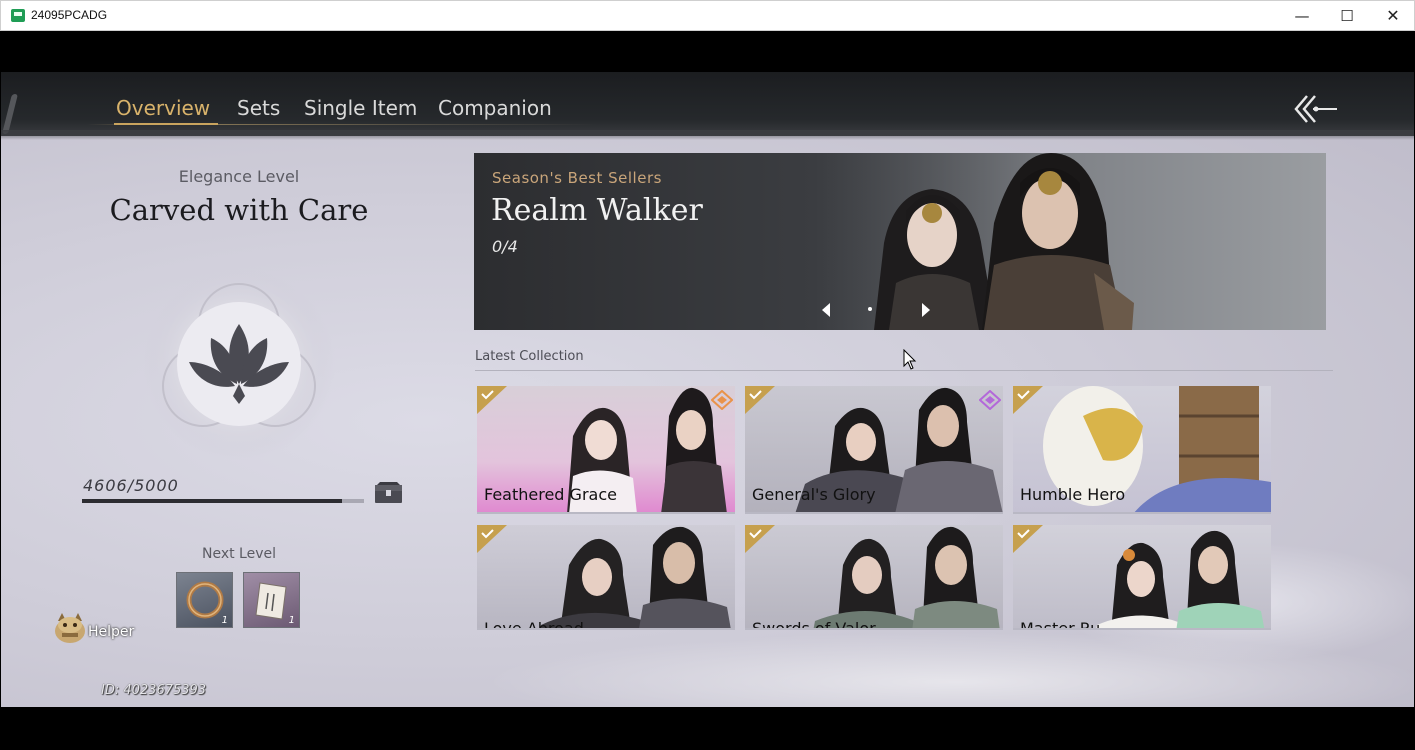  Describe the element at coordinates (707, 15) in the screenshot. I see `window-titlebar: 24095PCADG — ☐ ✕` at that location.